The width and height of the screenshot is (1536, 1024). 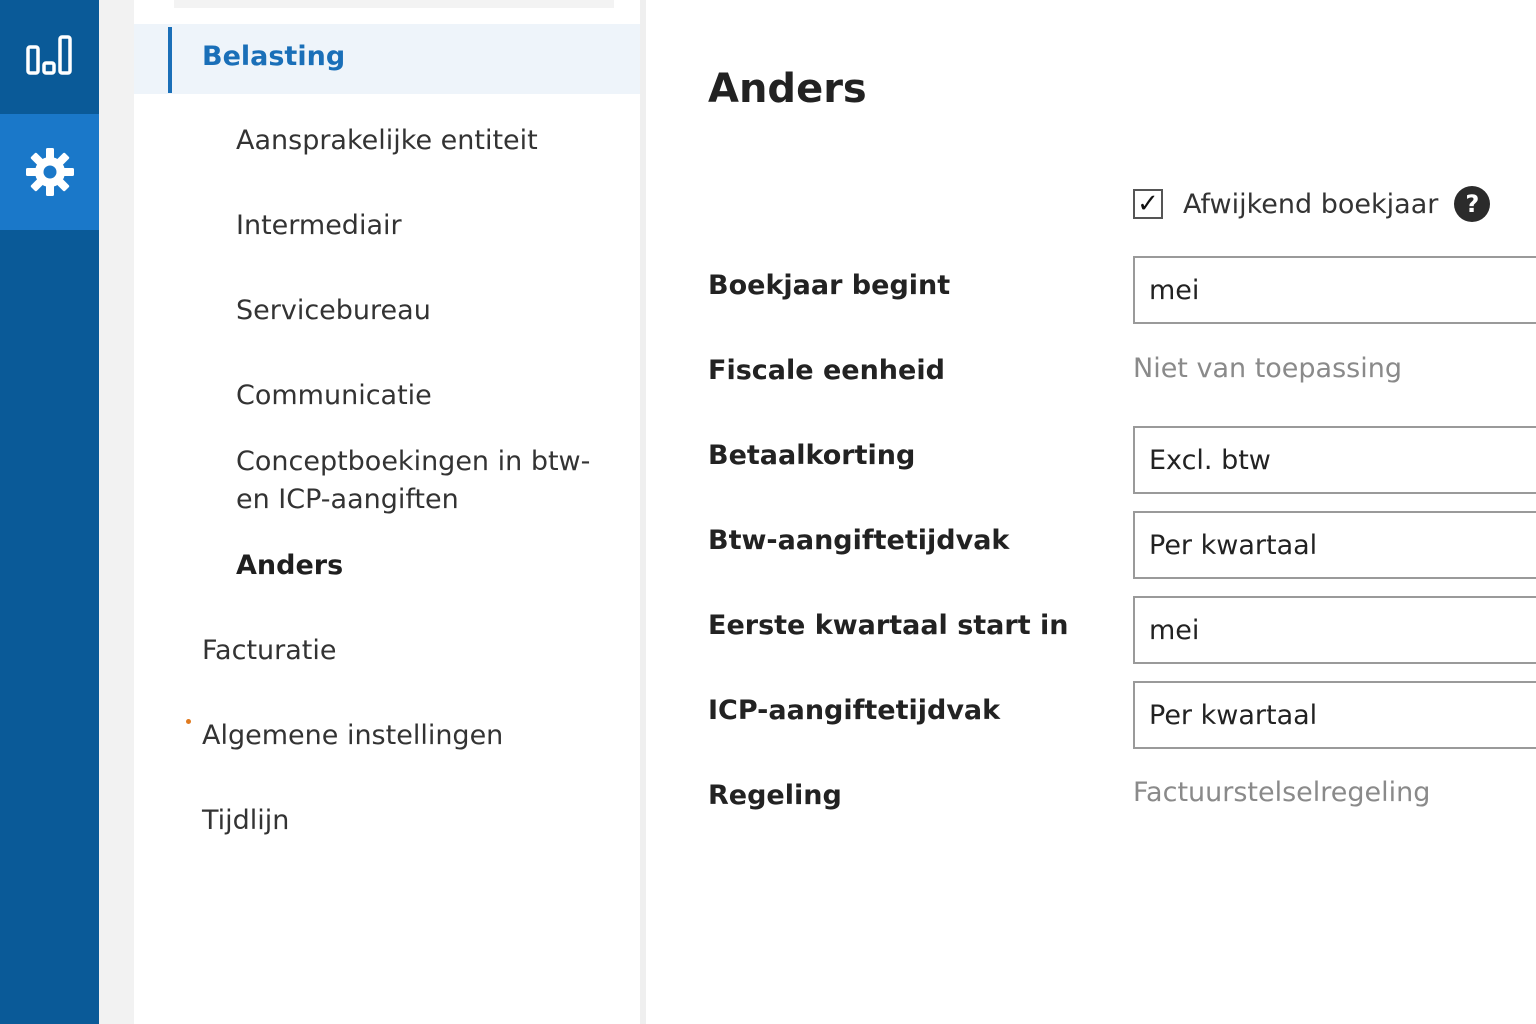 I want to click on afwijkend-boekjaar-label: Afwijkend boekjaar, so click(x=1310, y=204).